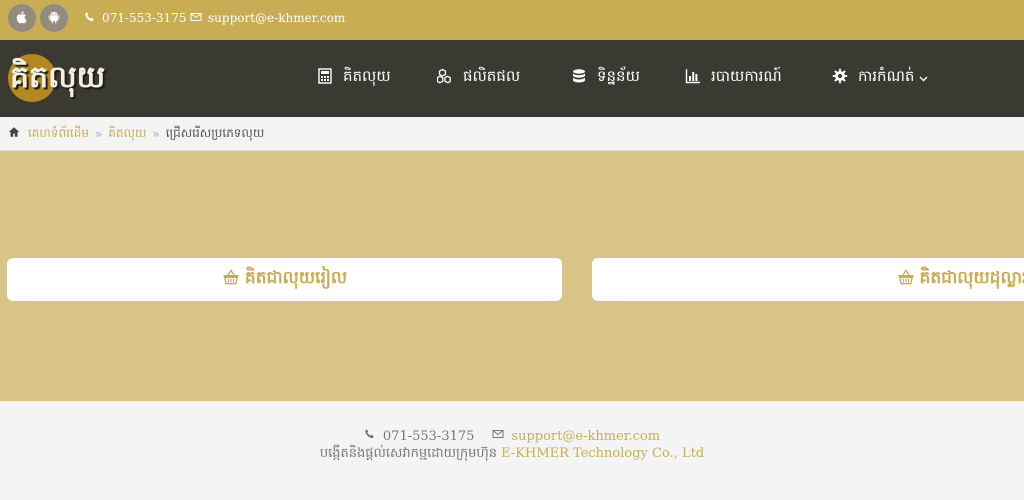  I want to click on riel-payment-button: គិតជាលុយរៀល, so click(284, 279).